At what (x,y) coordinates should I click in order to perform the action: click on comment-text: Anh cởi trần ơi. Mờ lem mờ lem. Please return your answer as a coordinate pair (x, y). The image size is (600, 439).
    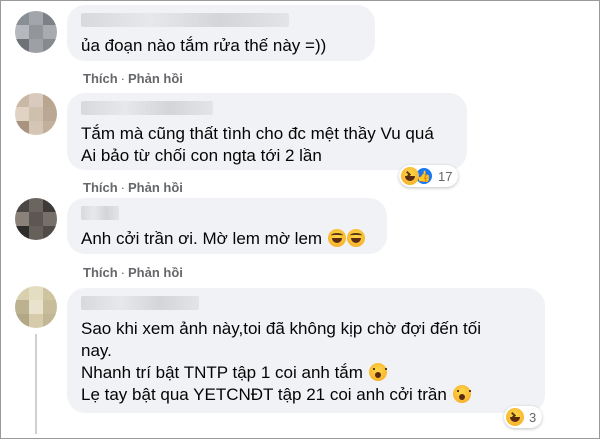
    Looking at the image, I should click on (227, 239).